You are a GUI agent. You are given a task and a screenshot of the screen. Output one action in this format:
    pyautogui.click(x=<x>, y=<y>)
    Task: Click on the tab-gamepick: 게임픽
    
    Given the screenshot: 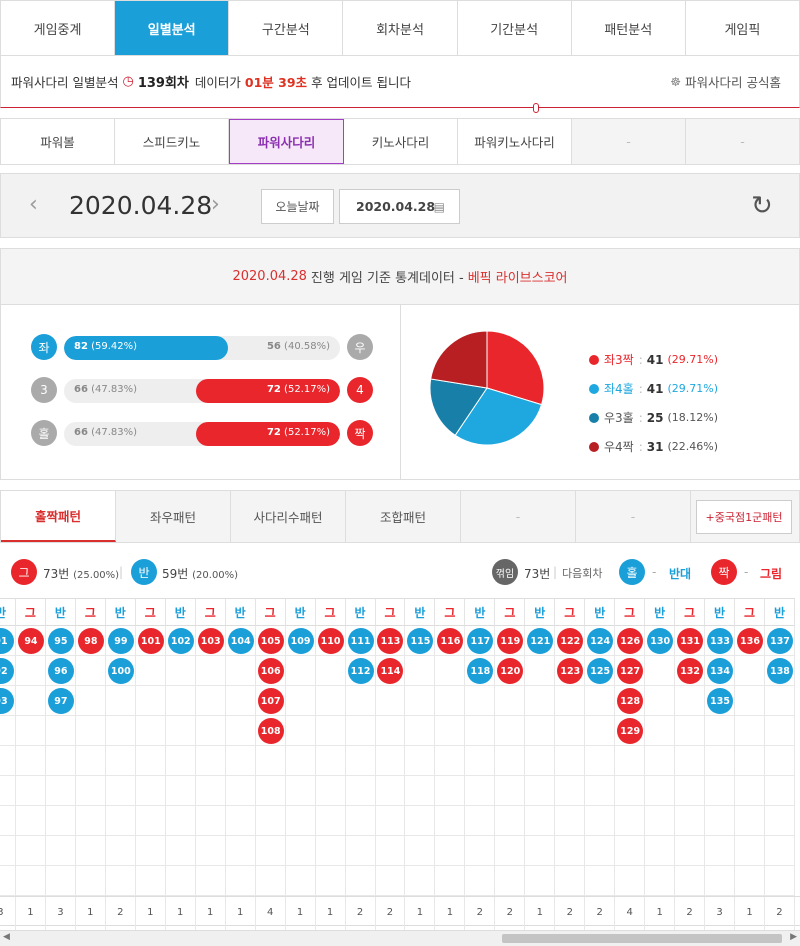 What is the action you would take?
    pyautogui.click(x=742, y=28)
    